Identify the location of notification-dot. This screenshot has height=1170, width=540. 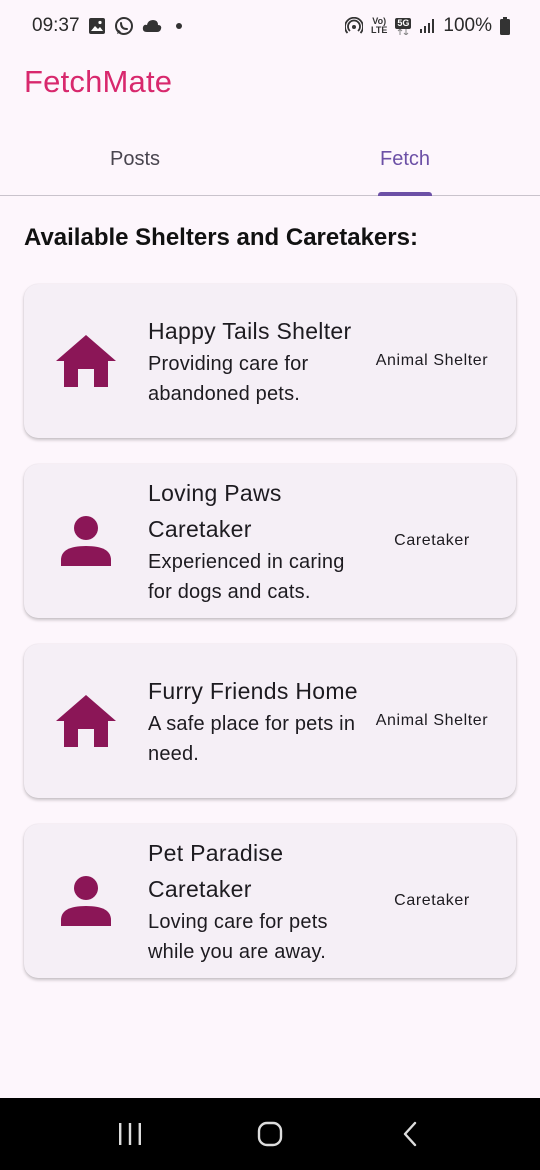
(178, 26).